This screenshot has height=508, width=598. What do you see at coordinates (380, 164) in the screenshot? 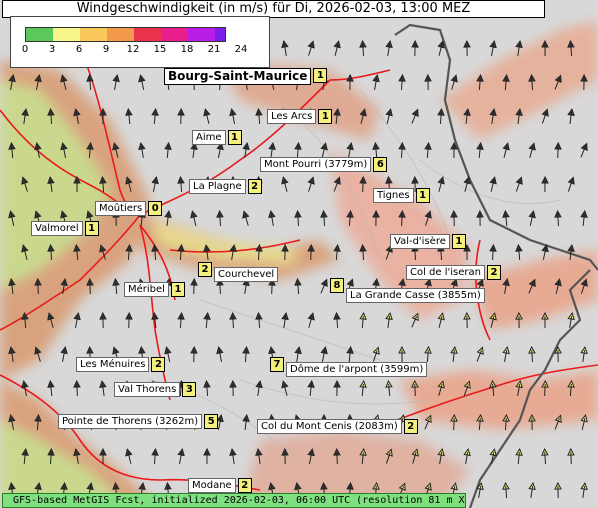
I see `wind-value-badge: 6` at bounding box center [380, 164].